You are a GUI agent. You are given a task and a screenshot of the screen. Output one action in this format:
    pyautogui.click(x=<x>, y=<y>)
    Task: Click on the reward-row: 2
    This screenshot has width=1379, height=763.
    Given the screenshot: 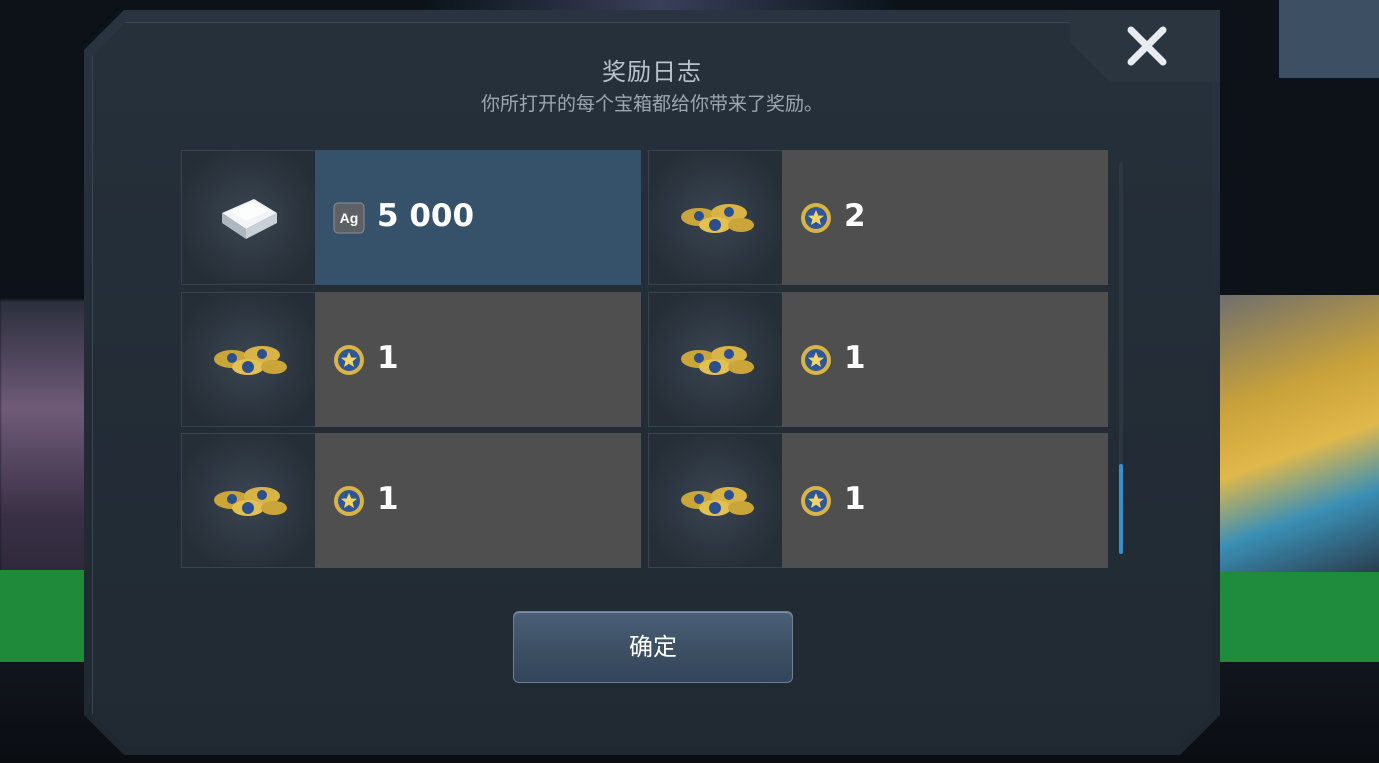 What is the action you would take?
    pyautogui.click(x=878, y=217)
    